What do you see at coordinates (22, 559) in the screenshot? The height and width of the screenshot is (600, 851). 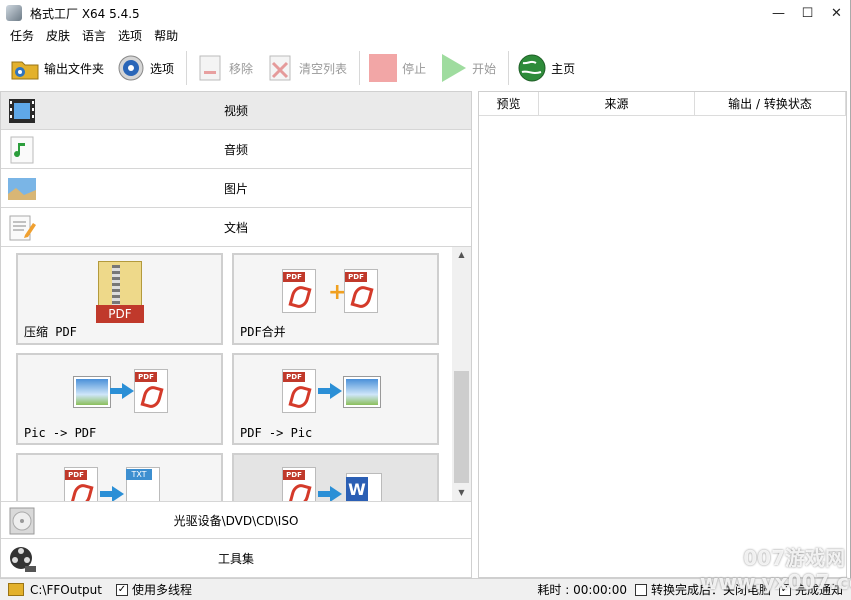 I see `film-reel-icon` at bounding box center [22, 559].